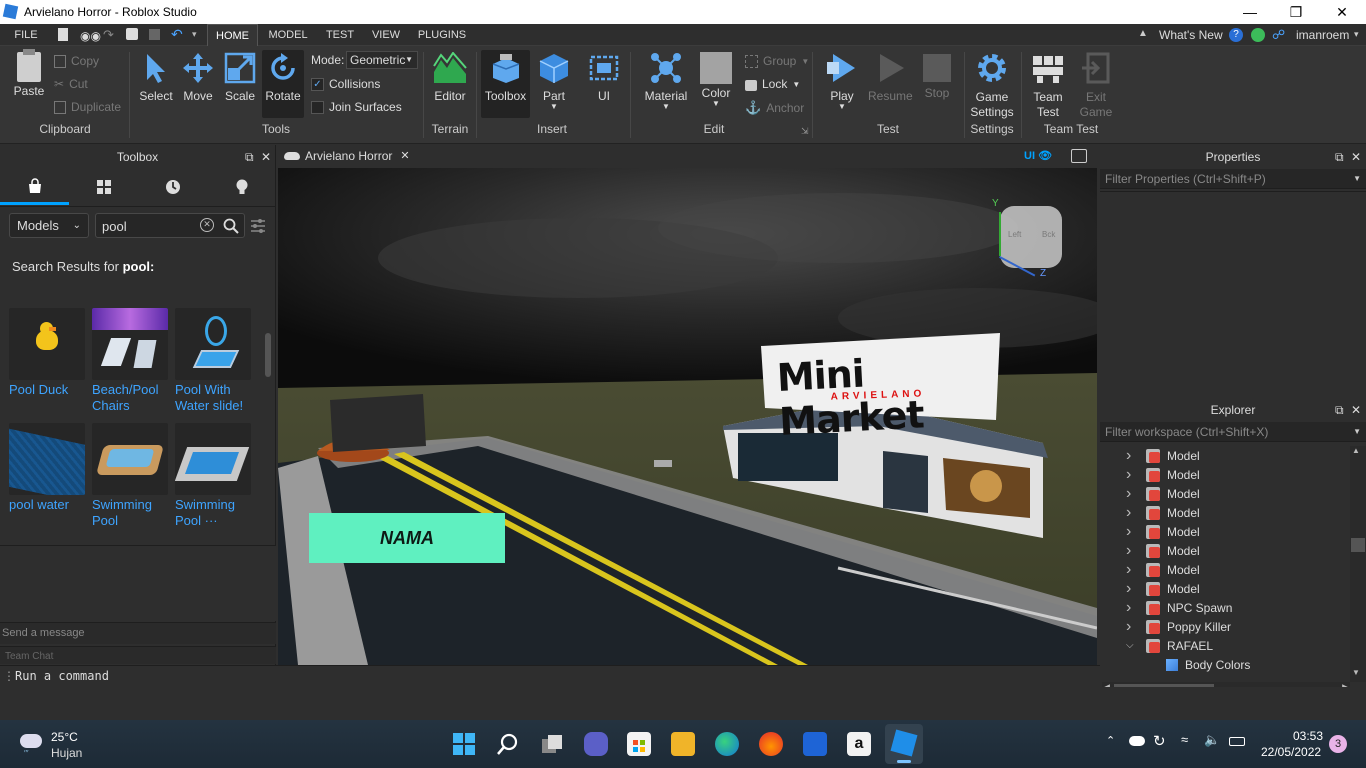  I want to click on chat-message-input: Send a message, so click(138, 633).